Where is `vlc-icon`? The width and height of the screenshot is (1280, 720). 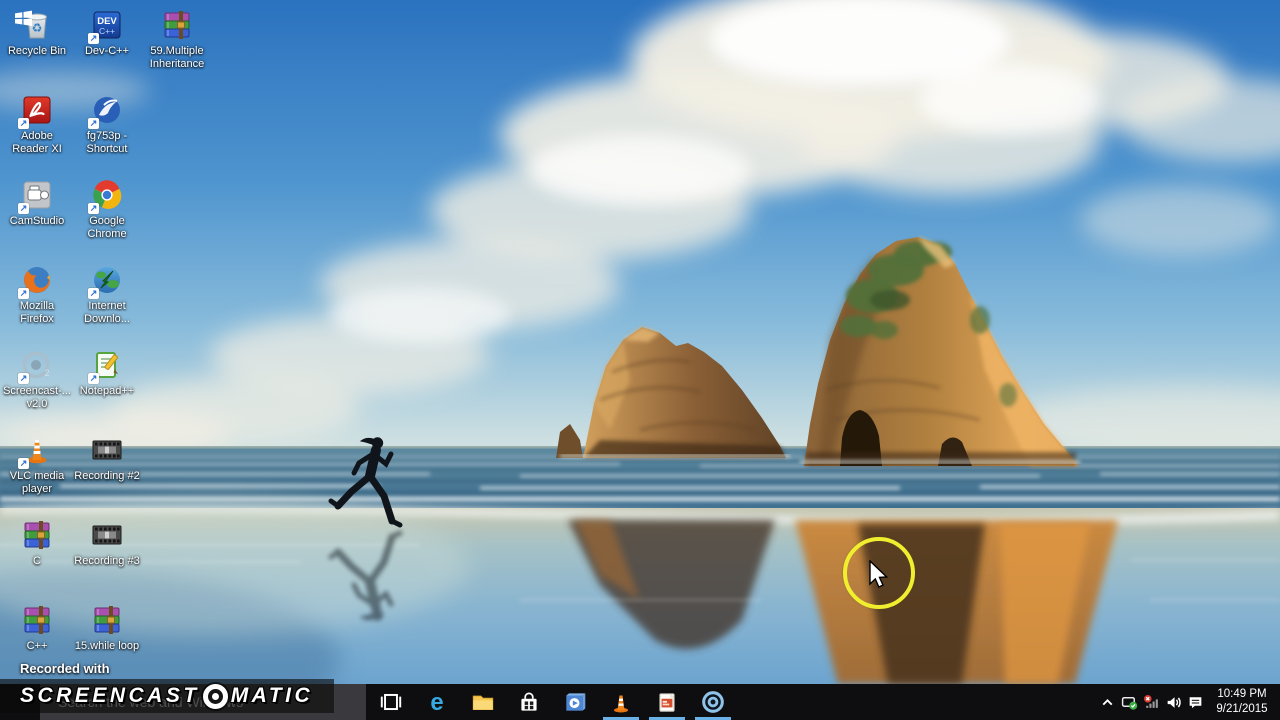 vlc-icon is located at coordinates (621, 702).